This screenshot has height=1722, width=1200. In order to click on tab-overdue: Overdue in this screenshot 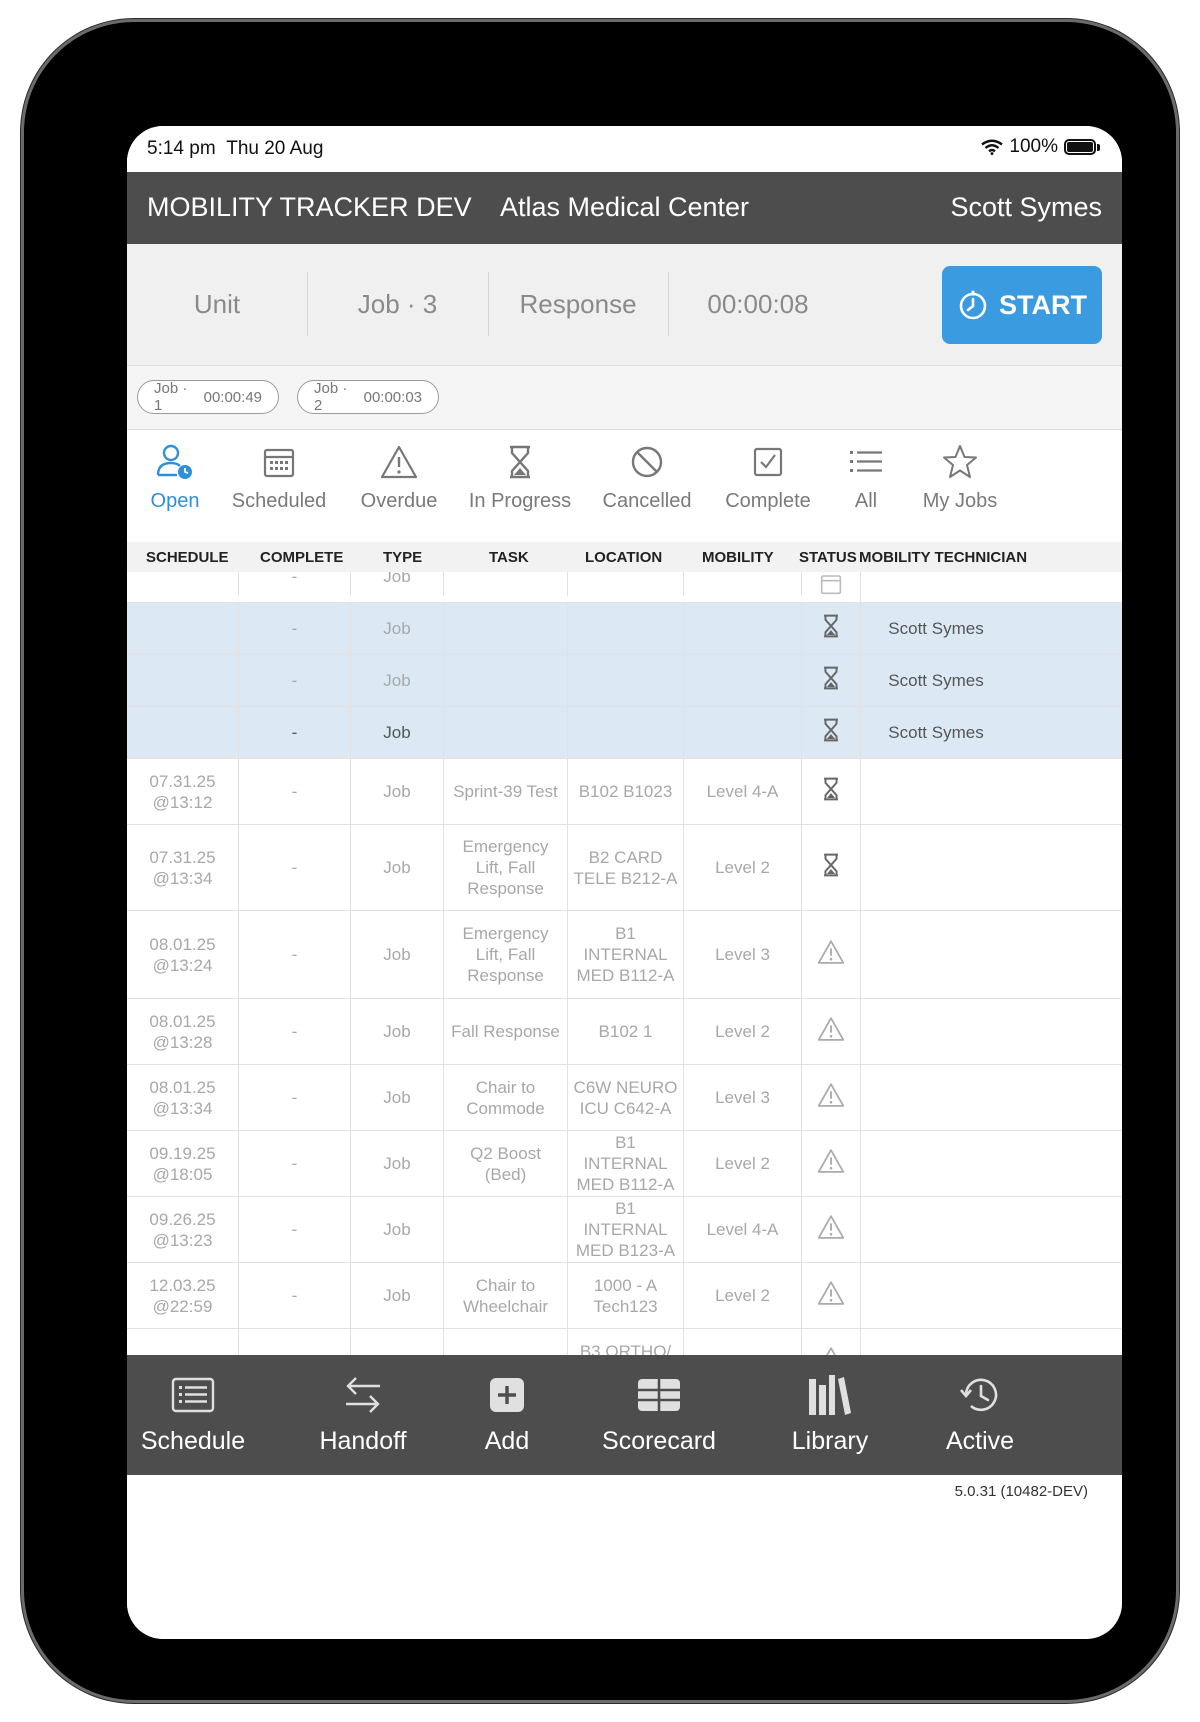, I will do `click(399, 488)`.